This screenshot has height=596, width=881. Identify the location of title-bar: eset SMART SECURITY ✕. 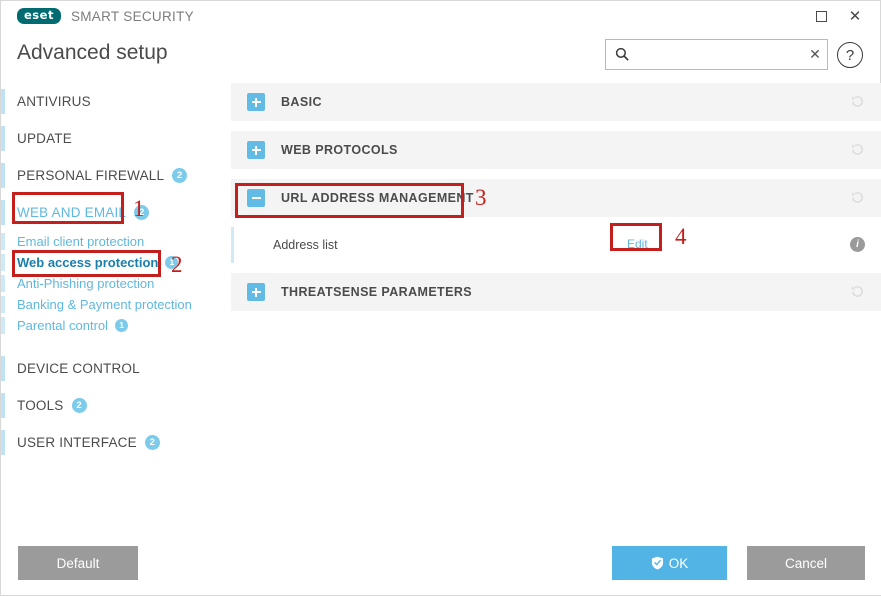
(441, 16).